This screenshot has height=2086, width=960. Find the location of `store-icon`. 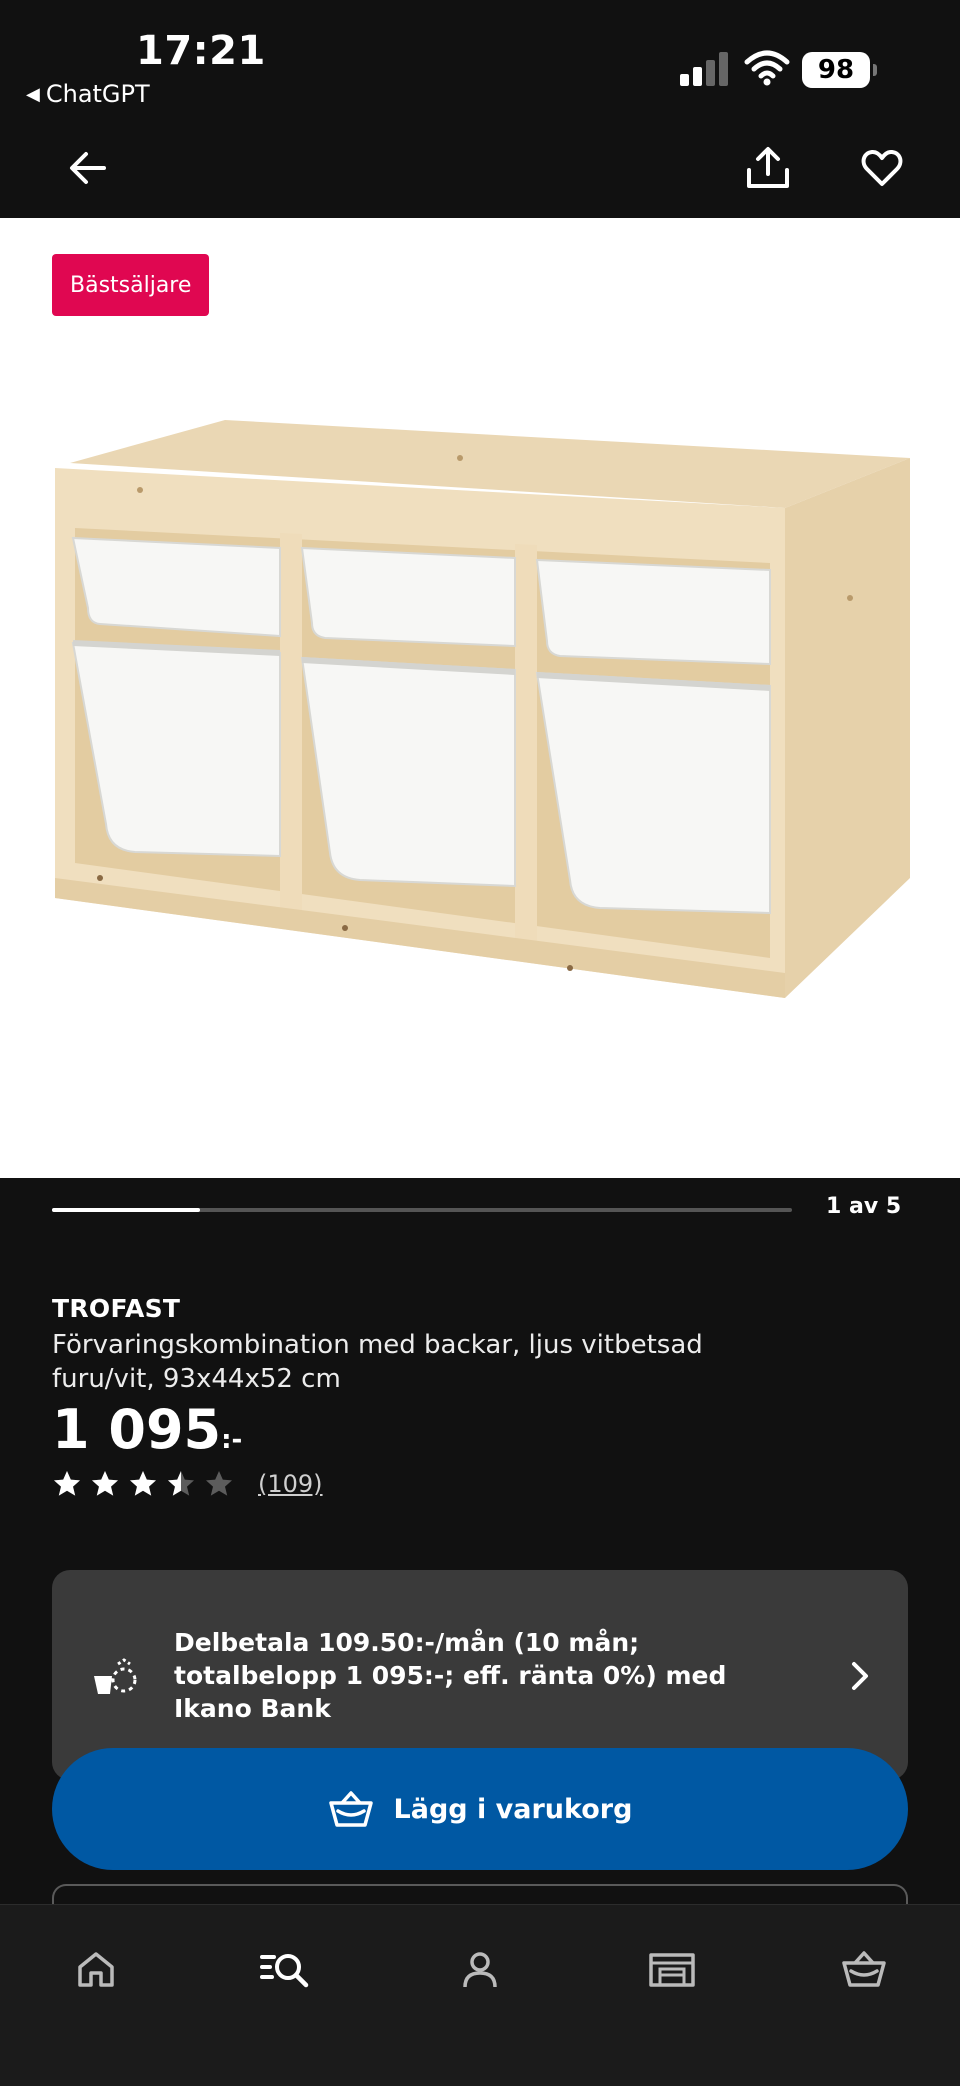

store-icon is located at coordinates (672, 1970).